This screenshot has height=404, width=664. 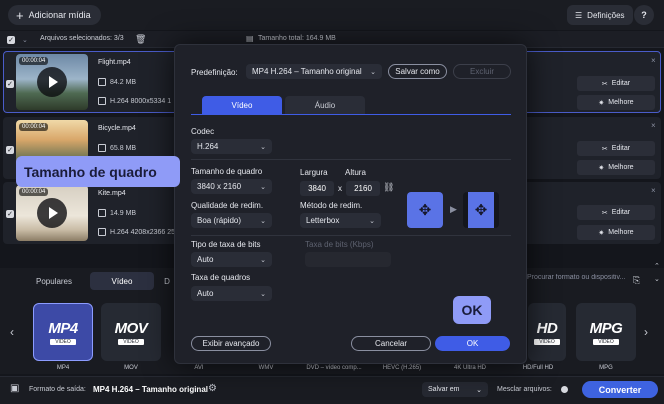 What do you see at coordinates (250, 38) in the screenshot?
I see `file-icon: ▤` at bounding box center [250, 38].